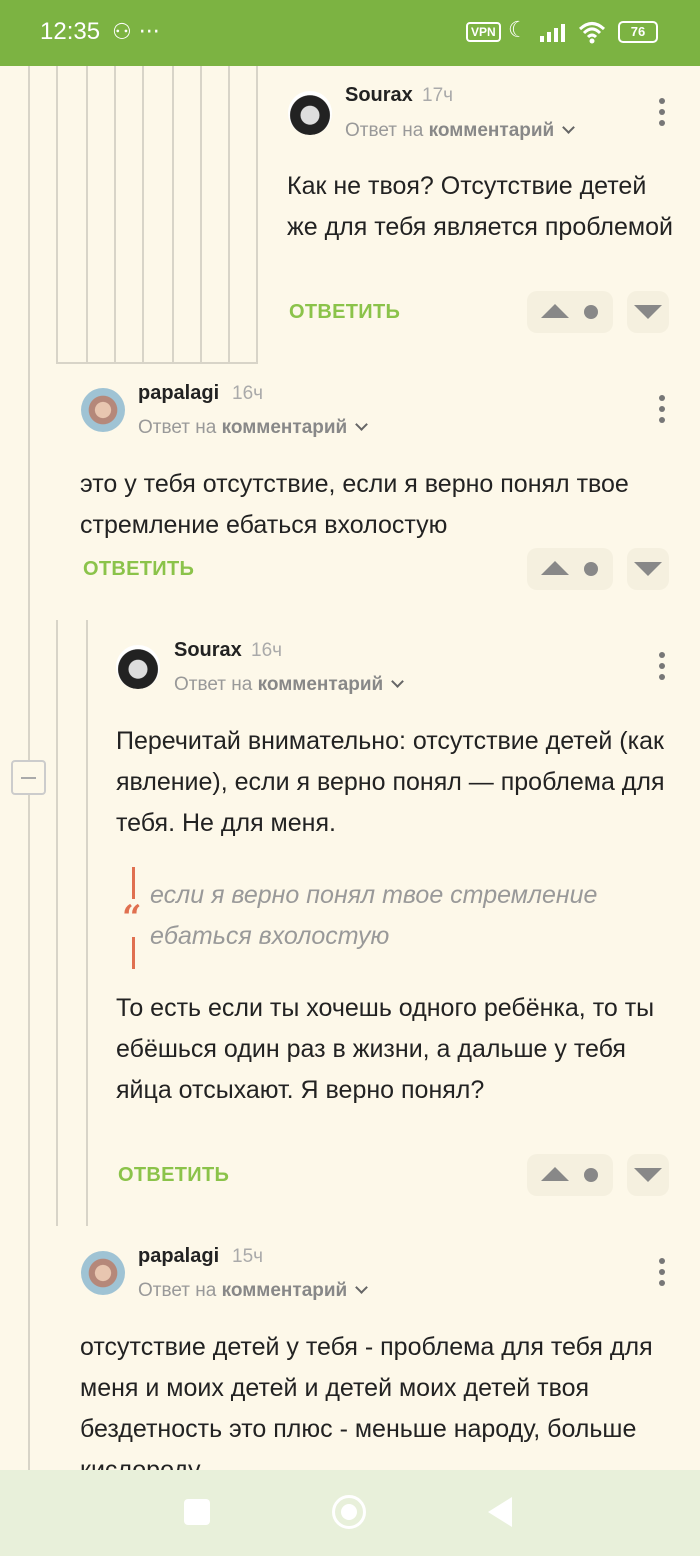 The width and height of the screenshot is (700, 1556). What do you see at coordinates (483, 32) in the screenshot?
I see `vpn-icon: VPN` at bounding box center [483, 32].